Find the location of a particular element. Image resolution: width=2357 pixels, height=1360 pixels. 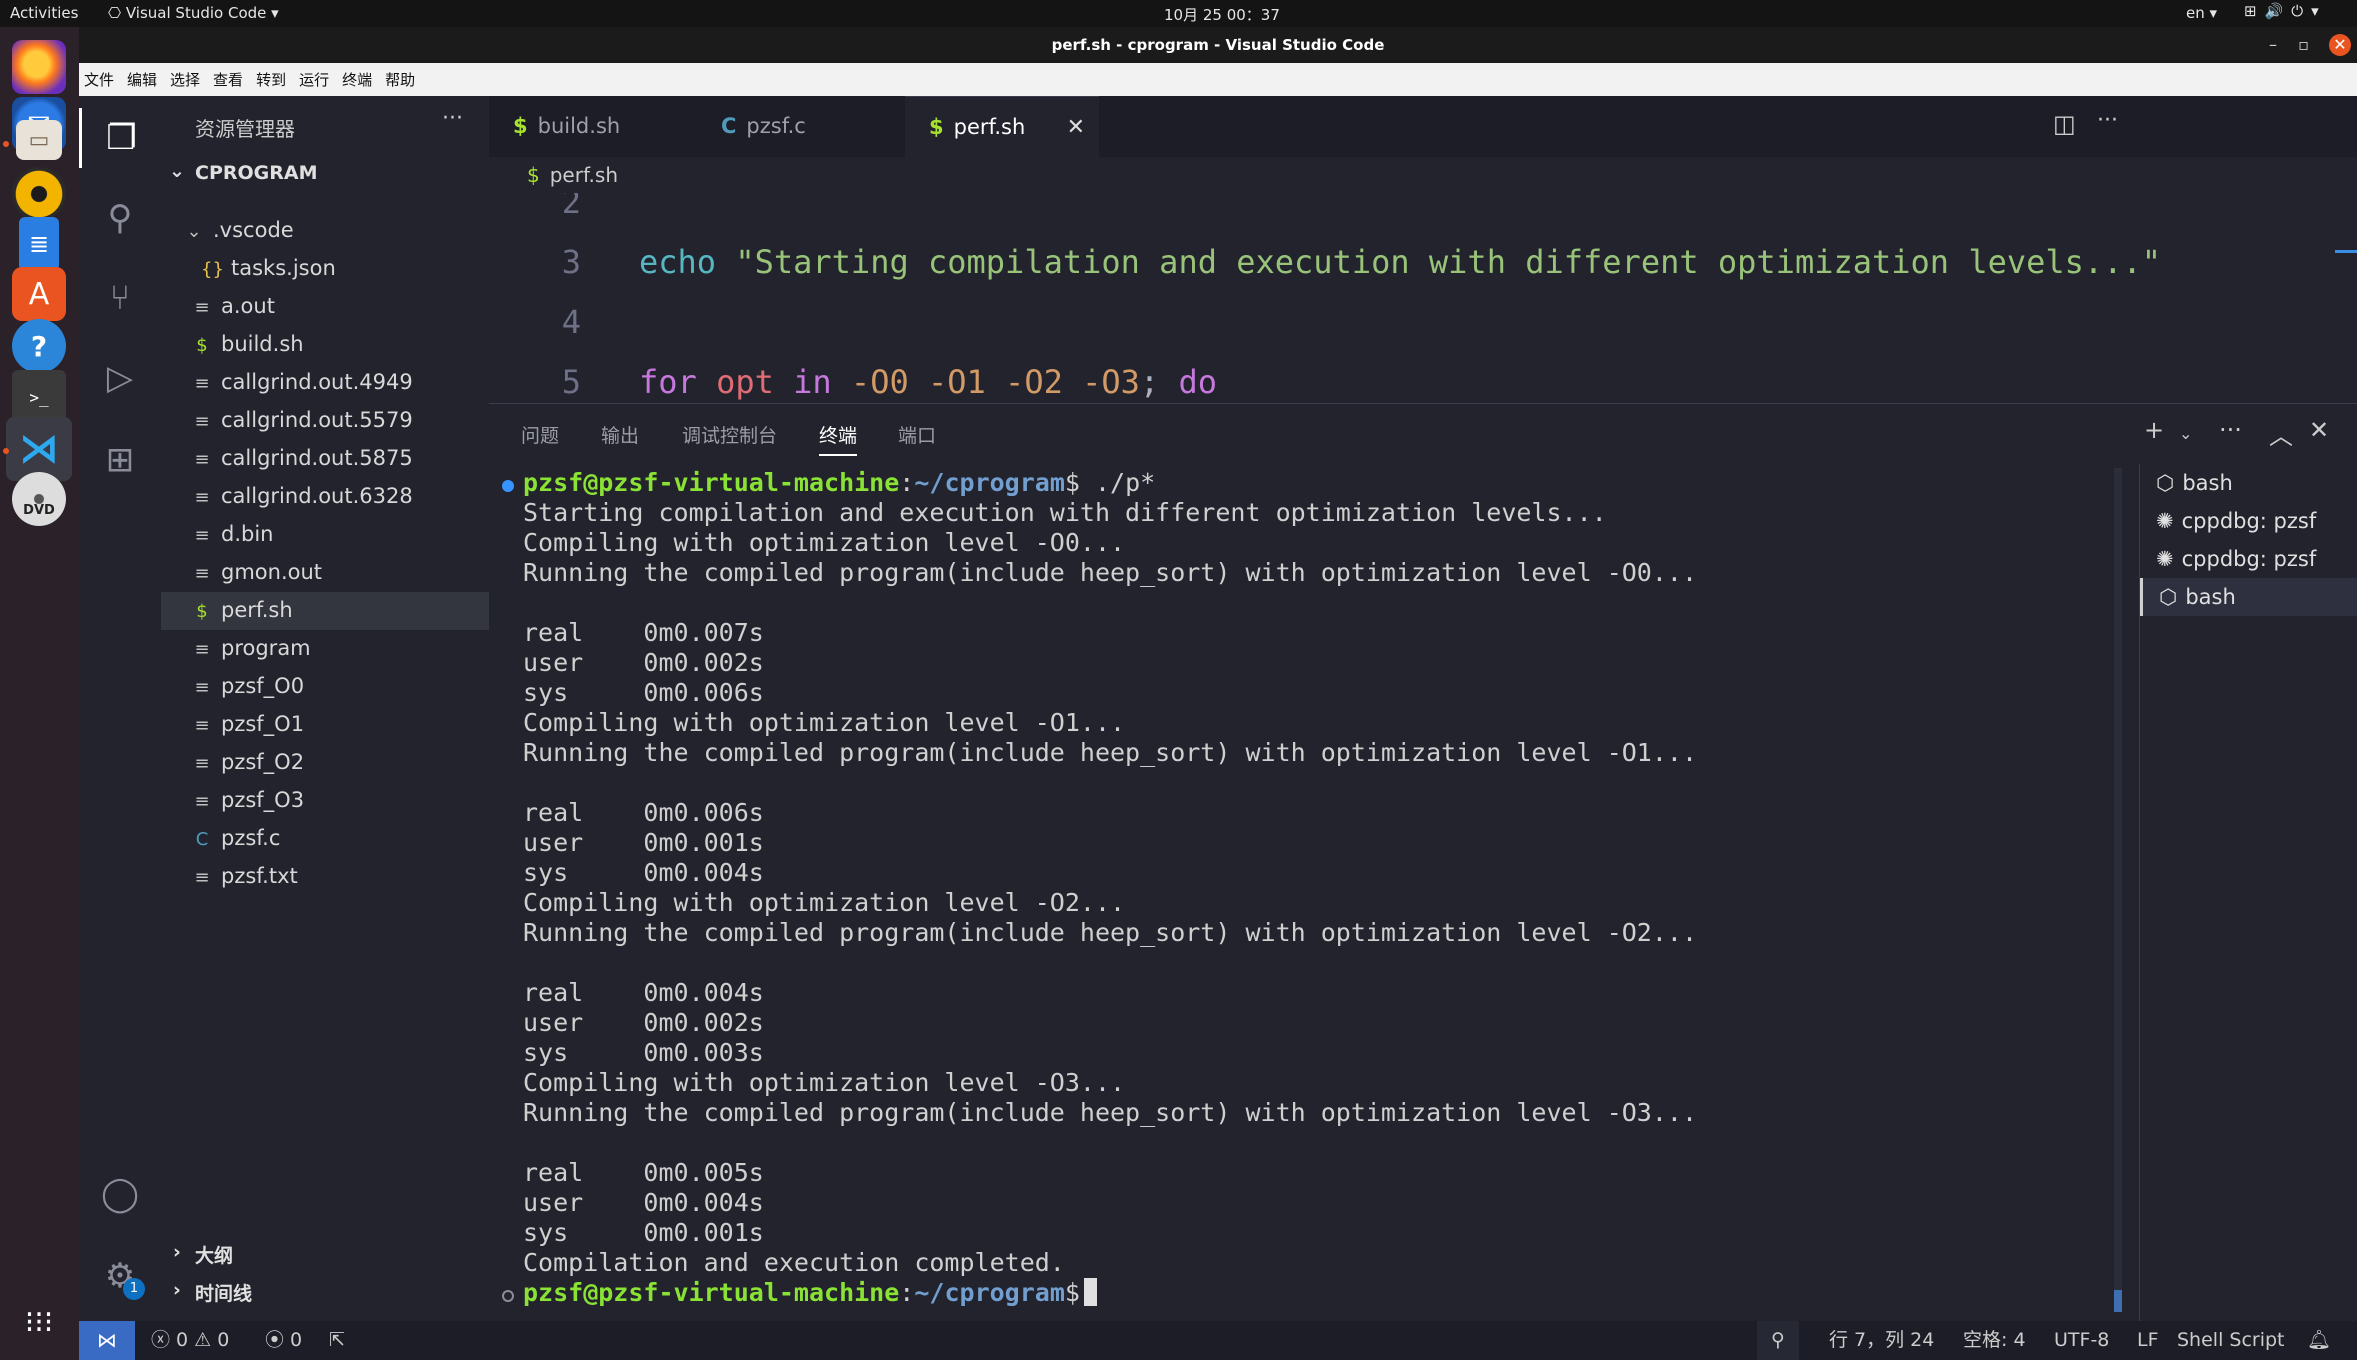

minimize-button: – is located at coordinates (2273, 45).